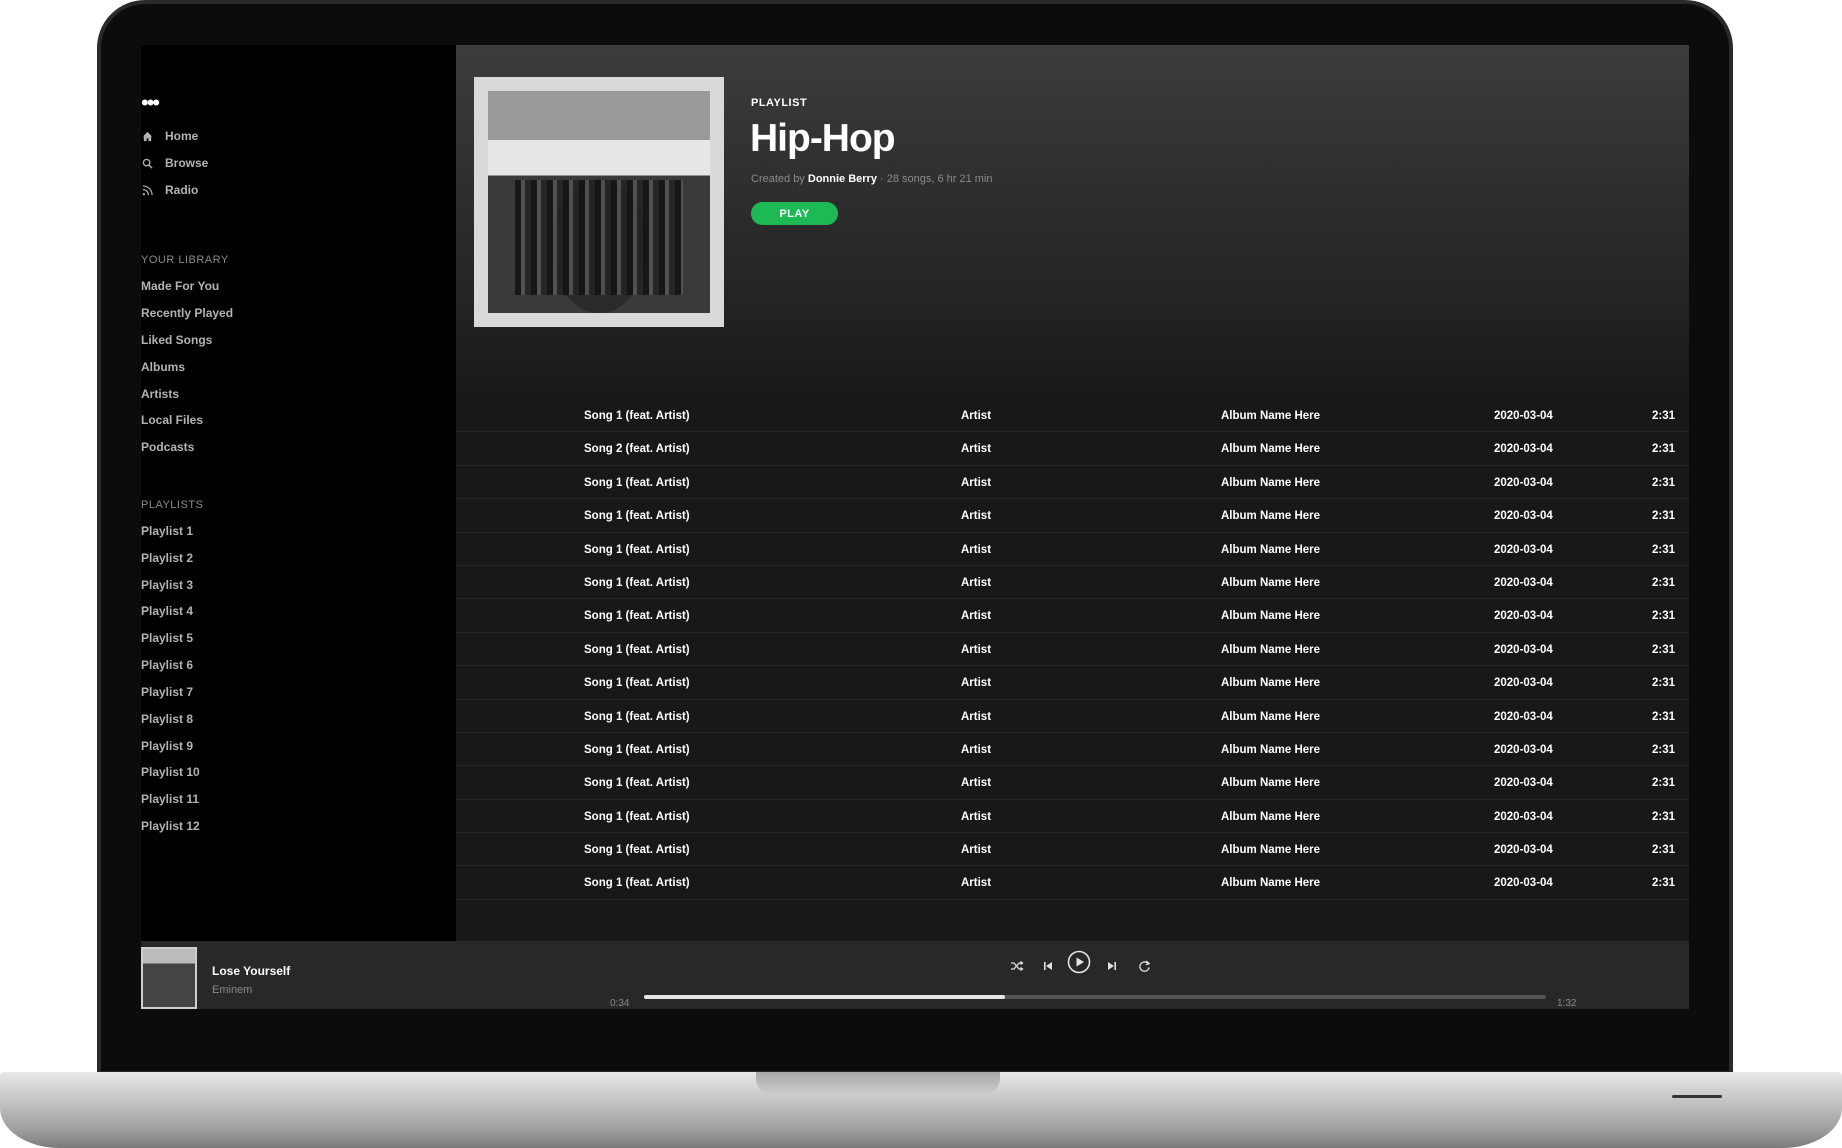 This screenshot has height=1148, width=1842. I want to click on library-made-for-you: Made For You, so click(180, 286).